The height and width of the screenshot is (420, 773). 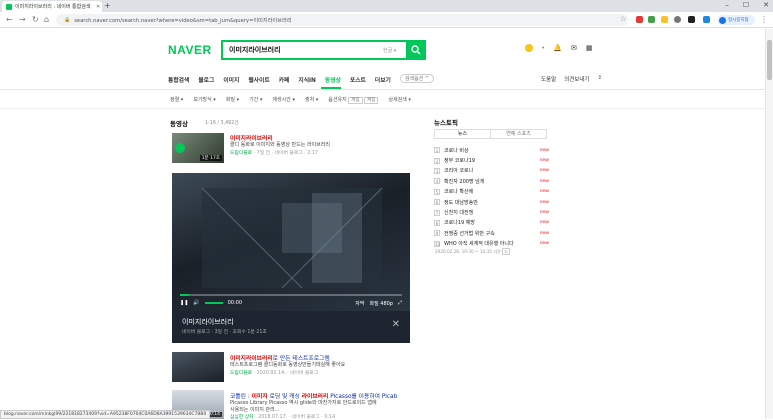 What do you see at coordinates (213, 303) in the screenshot?
I see `volume-slider` at bounding box center [213, 303].